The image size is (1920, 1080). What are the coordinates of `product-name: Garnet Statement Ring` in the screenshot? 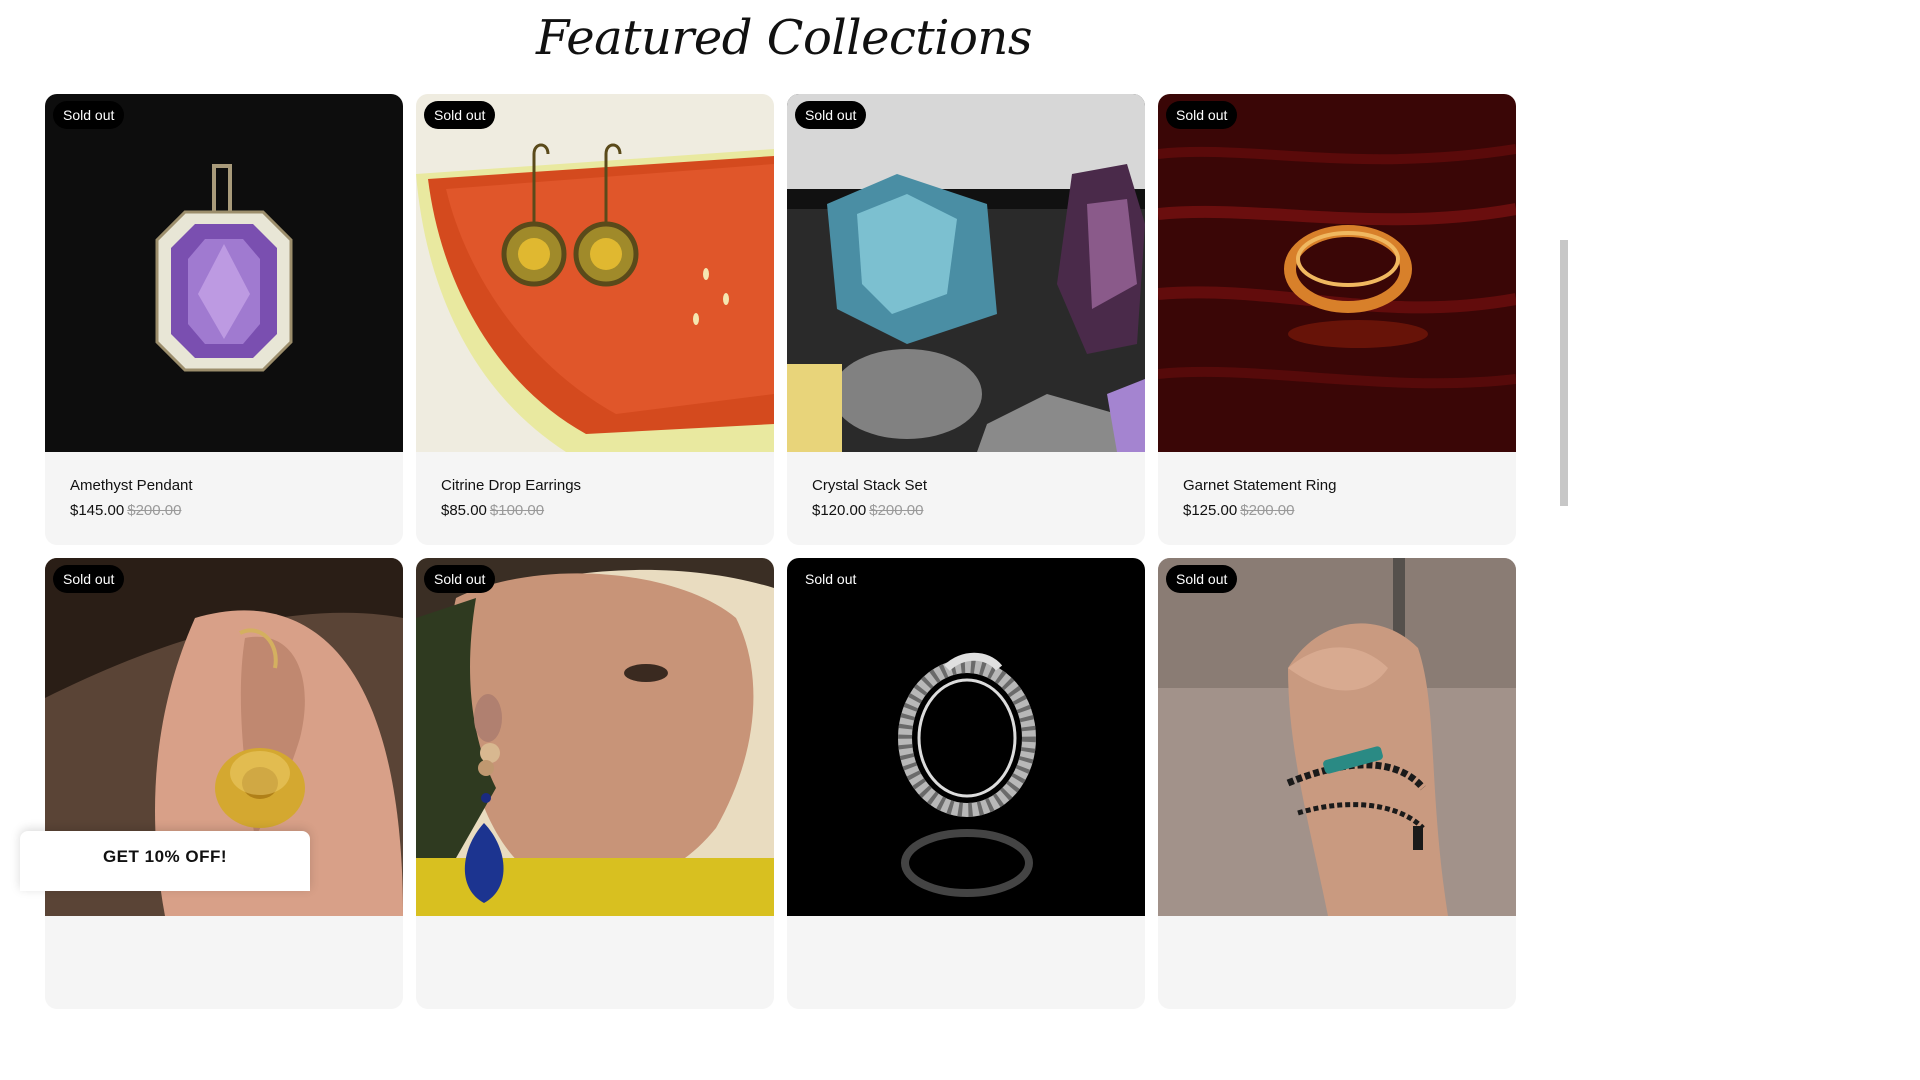 It's located at (1259, 485).